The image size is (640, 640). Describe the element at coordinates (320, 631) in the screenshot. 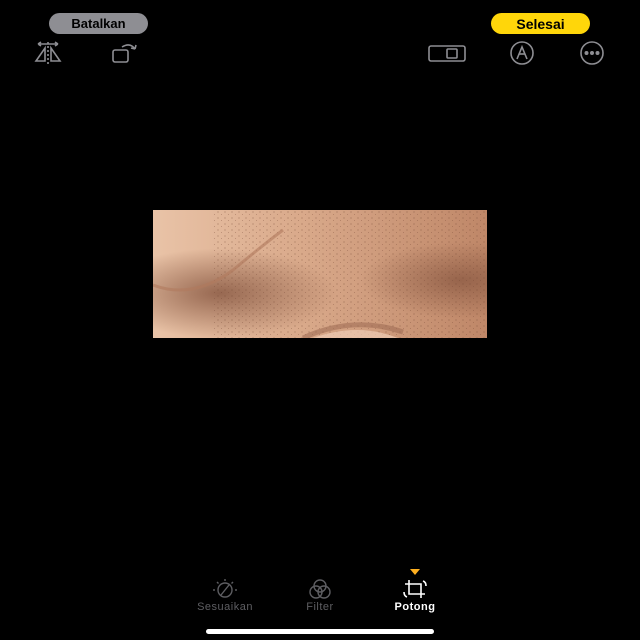

I see `home-indicator` at that location.